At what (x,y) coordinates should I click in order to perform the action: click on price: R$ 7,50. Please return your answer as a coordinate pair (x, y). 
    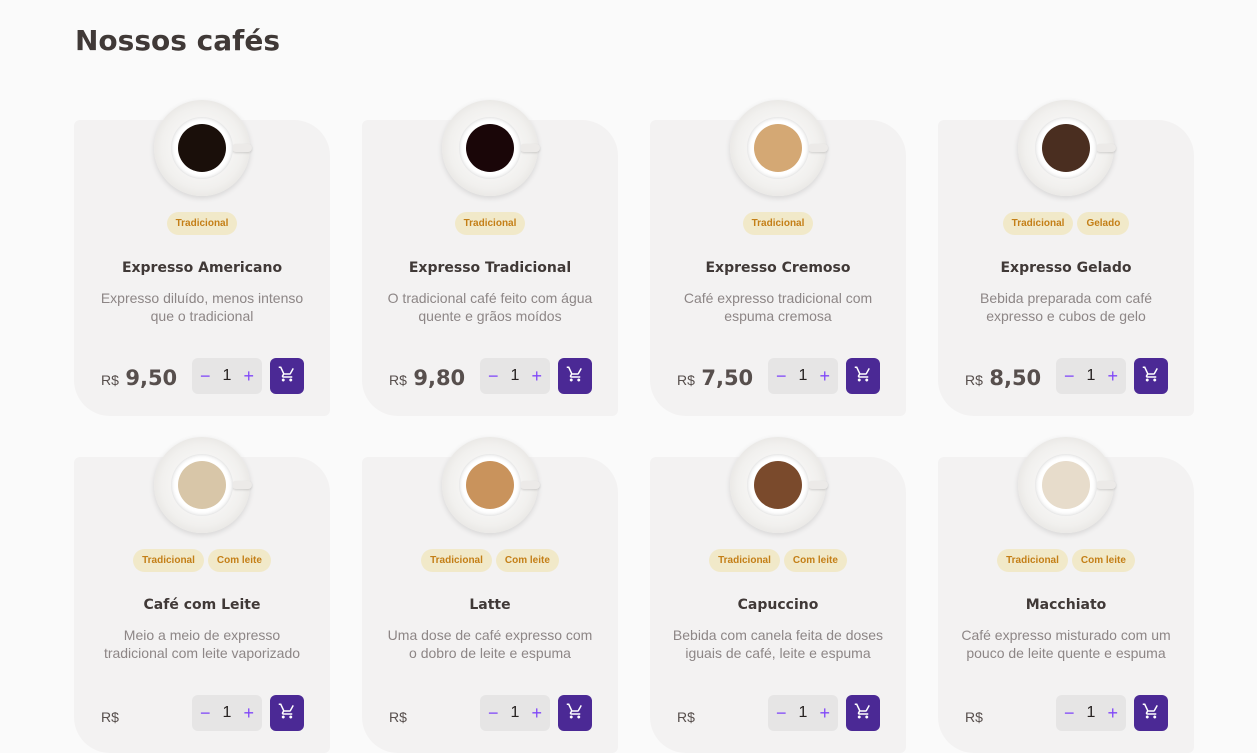
    Looking at the image, I should click on (715, 378).